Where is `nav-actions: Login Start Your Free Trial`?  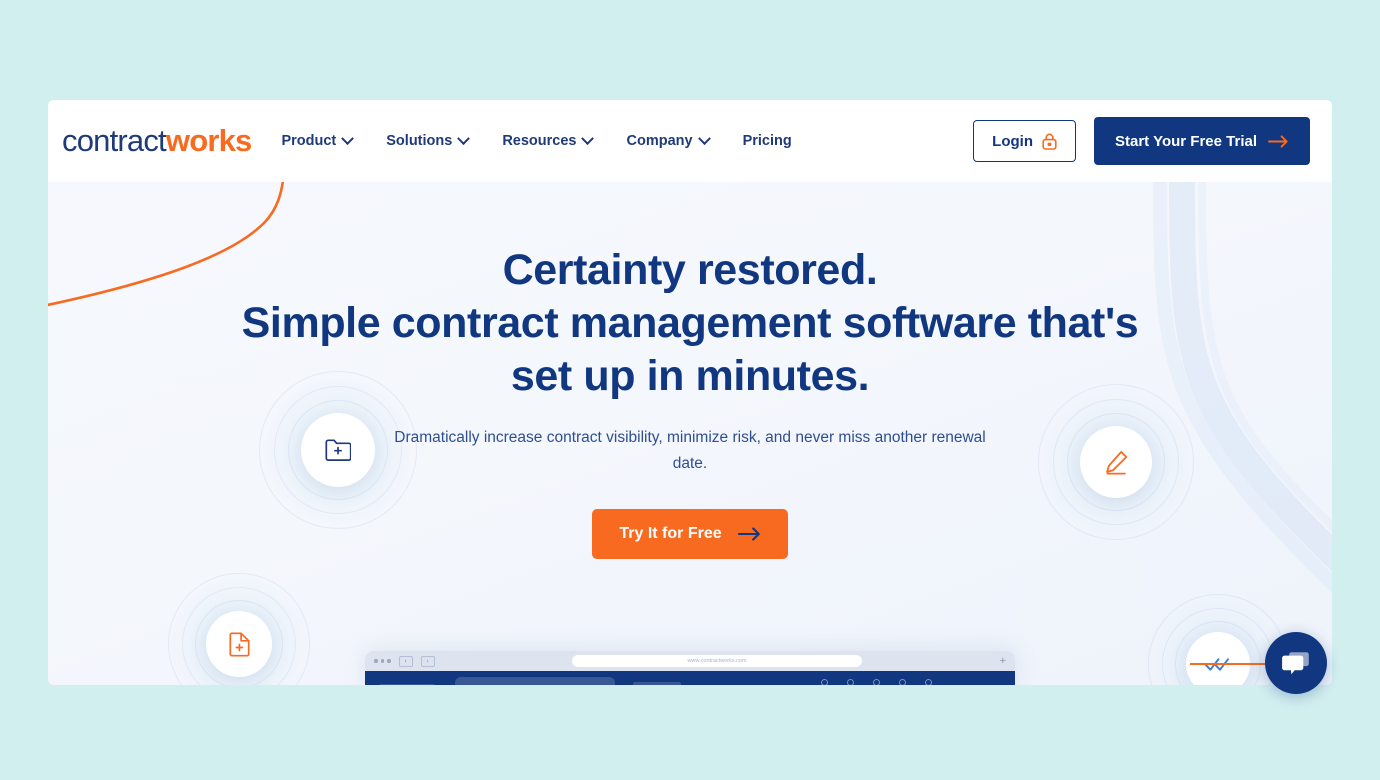 nav-actions: Login Start Your Free Trial is located at coordinates (1141, 141).